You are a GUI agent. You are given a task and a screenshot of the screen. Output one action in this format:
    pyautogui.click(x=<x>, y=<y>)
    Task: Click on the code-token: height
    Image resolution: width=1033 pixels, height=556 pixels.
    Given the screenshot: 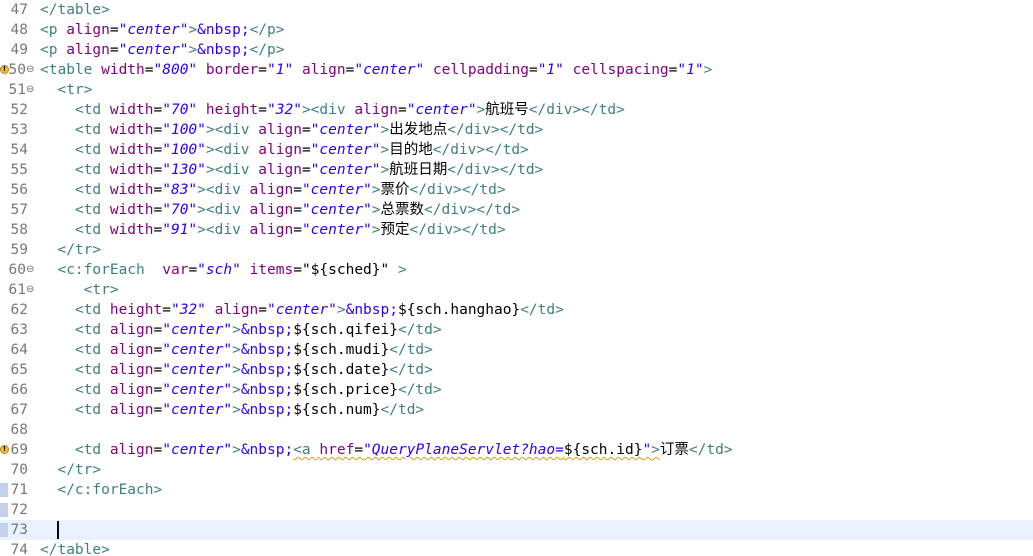 What is the action you would take?
    pyautogui.click(x=136, y=310)
    